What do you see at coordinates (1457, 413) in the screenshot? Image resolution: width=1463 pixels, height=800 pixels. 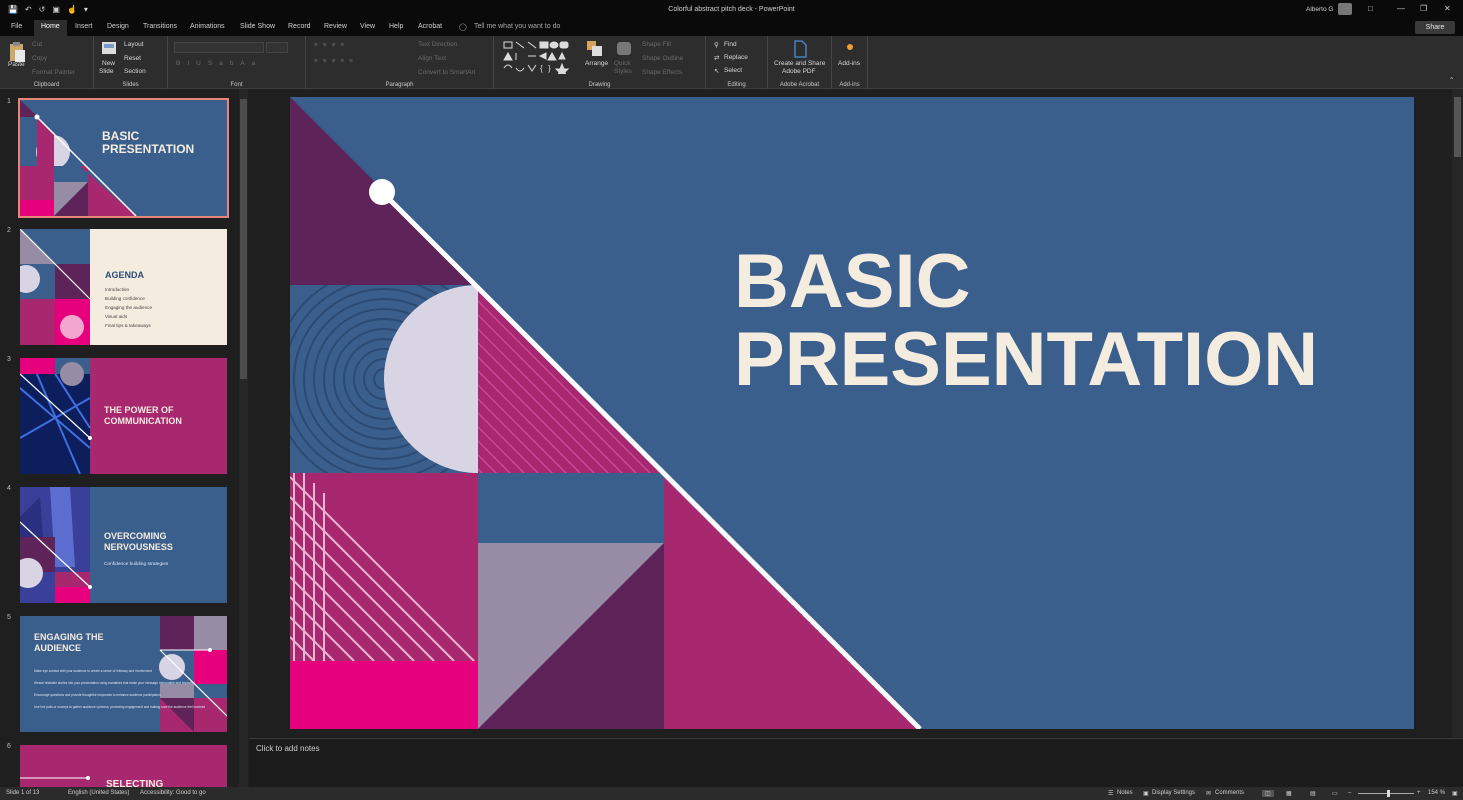 I see `editor-scrollbar` at bounding box center [1457, 413].